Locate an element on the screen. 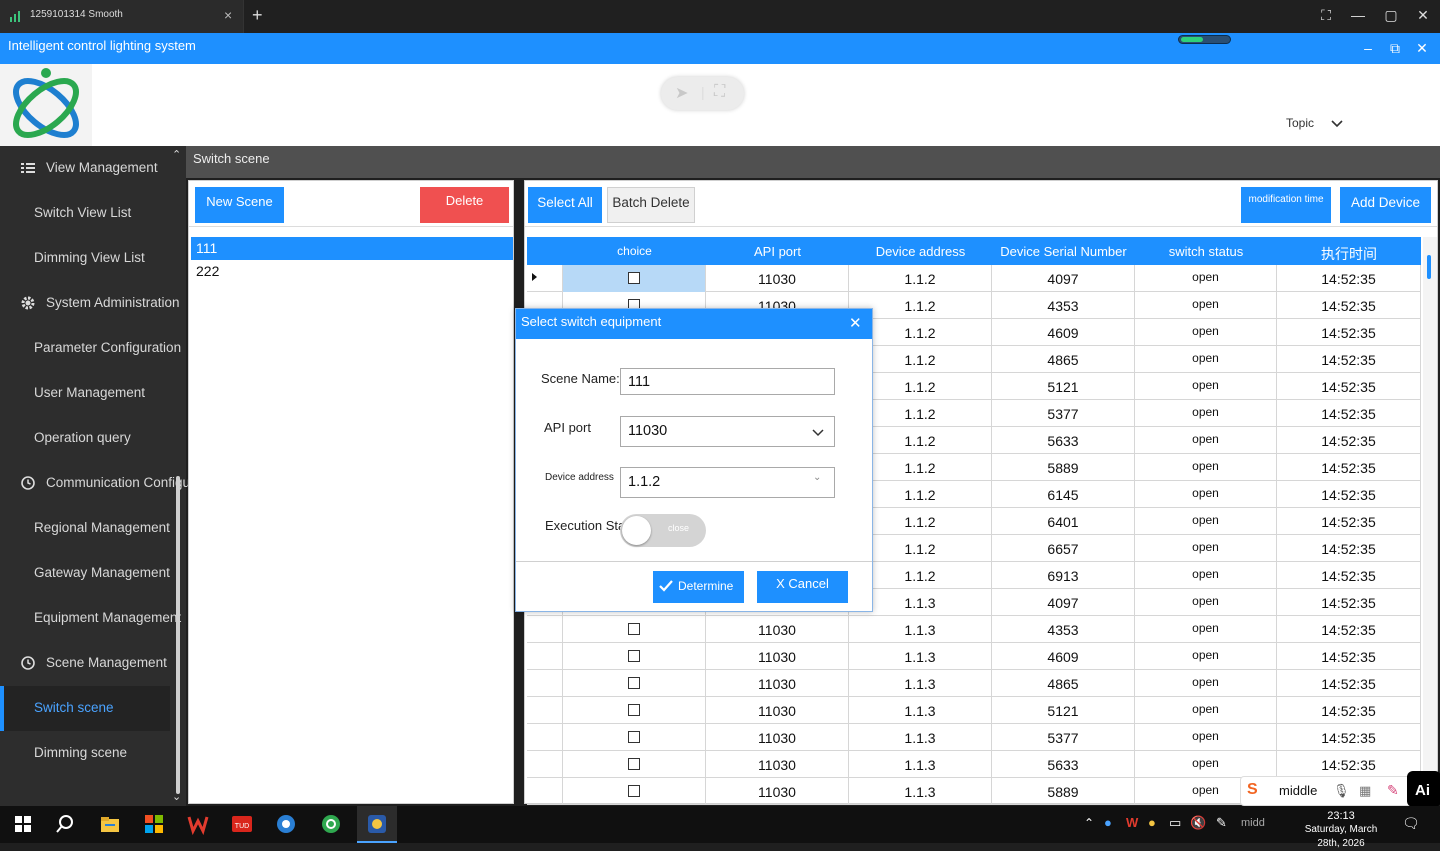 This screenshot has height=851, width=1440. determine-button: Determine is located at coordinates (698, 587).